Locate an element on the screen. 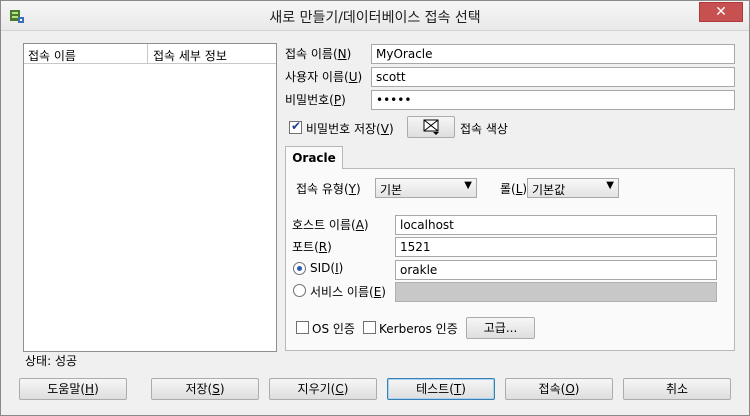  conn-name-label: 접속 이름(N) is located at coordinates (318, 54).